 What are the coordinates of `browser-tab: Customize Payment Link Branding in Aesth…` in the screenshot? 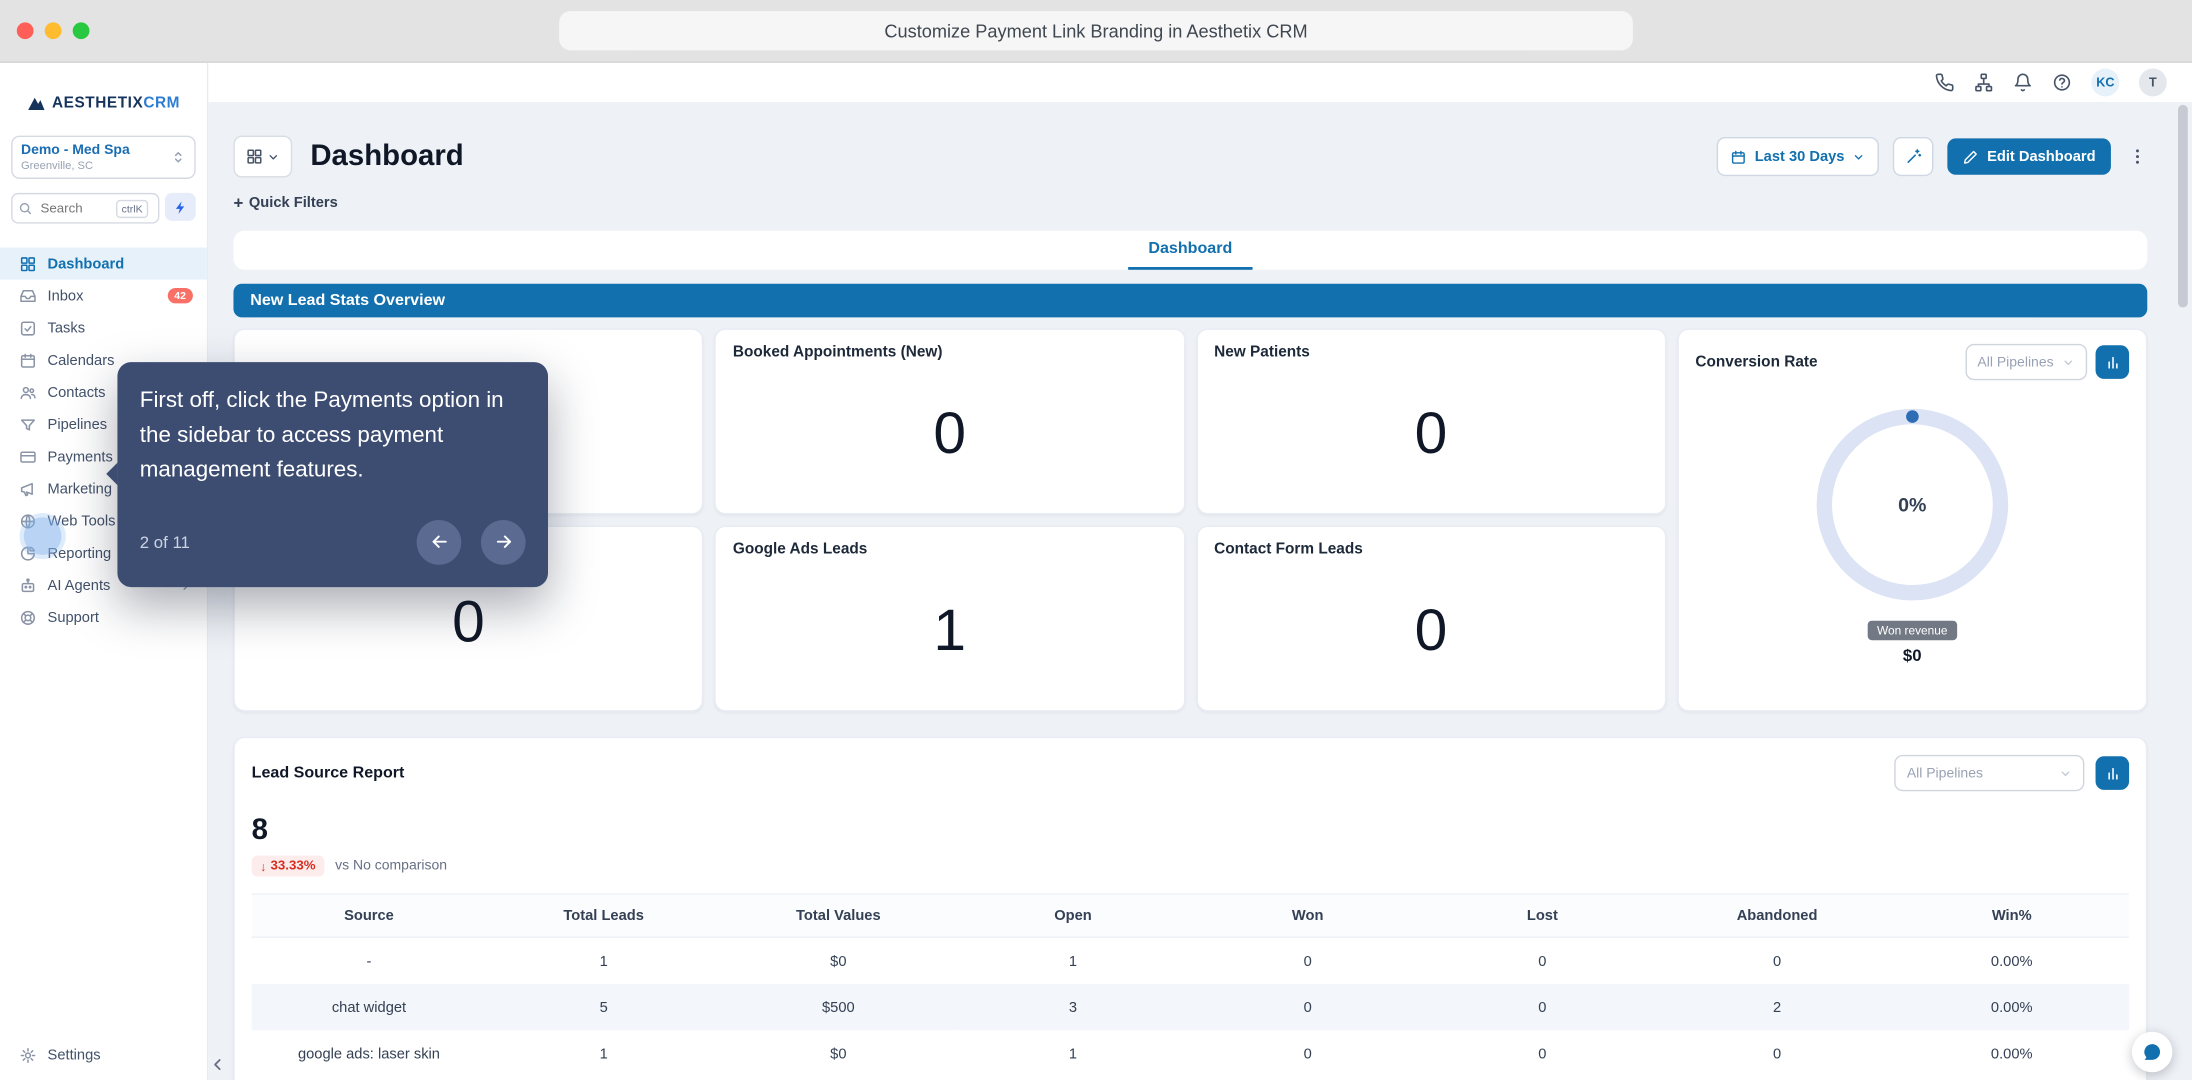 It's located at (1096, 31).